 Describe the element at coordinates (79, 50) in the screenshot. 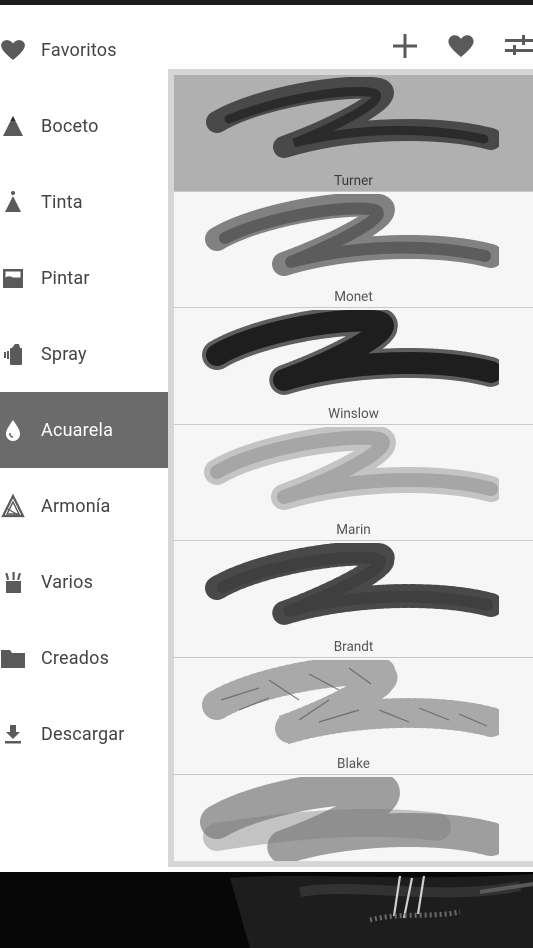

I see `category-label: Favoritos` at that location.